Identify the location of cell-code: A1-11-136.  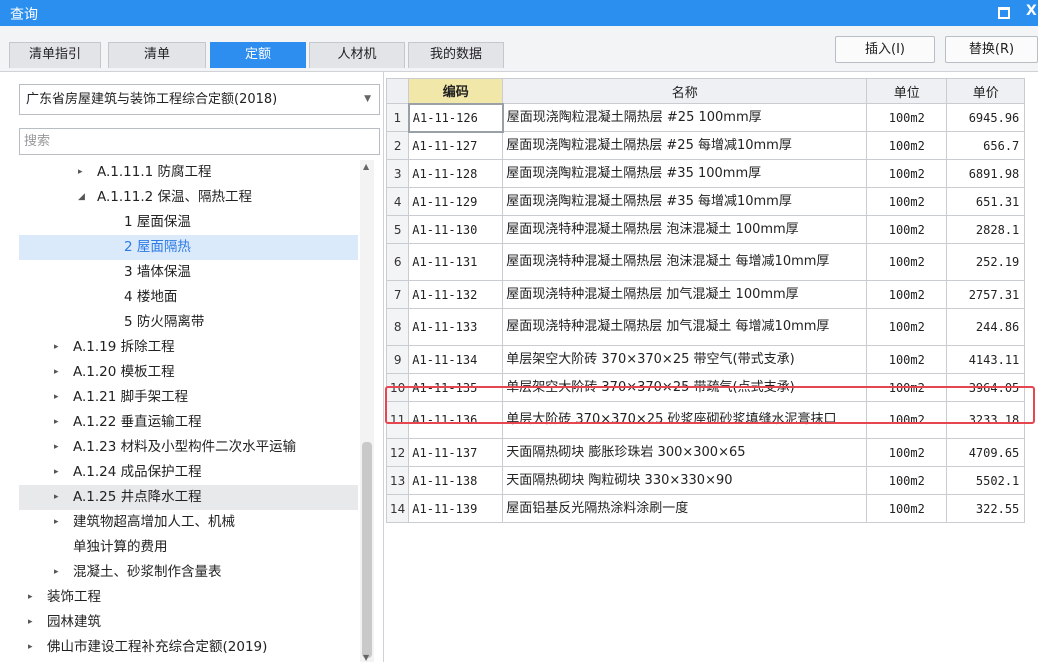
(456, 420).